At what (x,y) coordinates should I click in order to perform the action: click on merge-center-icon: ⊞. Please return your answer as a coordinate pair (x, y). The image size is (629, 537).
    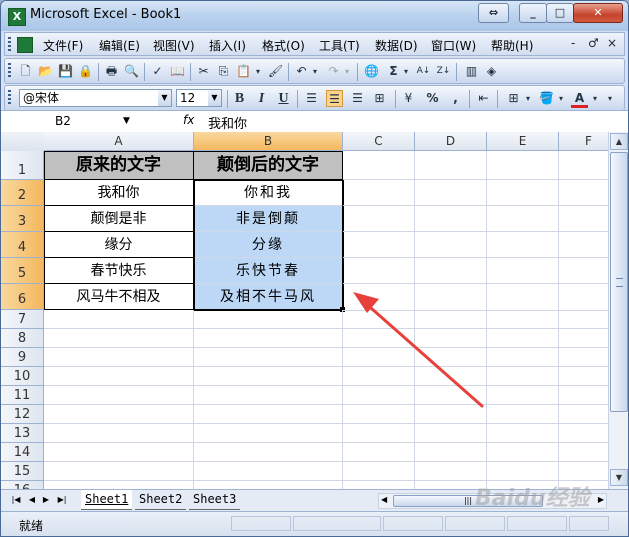
    Looking at the image, I should click on (379, 98).